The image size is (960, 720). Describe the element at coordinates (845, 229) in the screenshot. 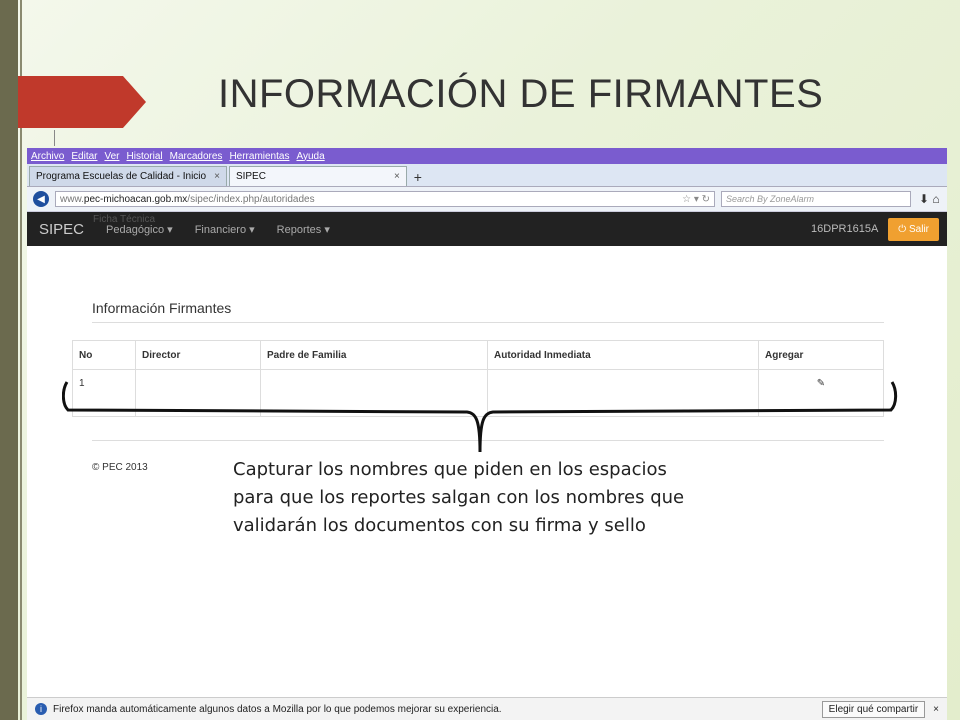

I see `school-code: 16DPR1615A` at that location.